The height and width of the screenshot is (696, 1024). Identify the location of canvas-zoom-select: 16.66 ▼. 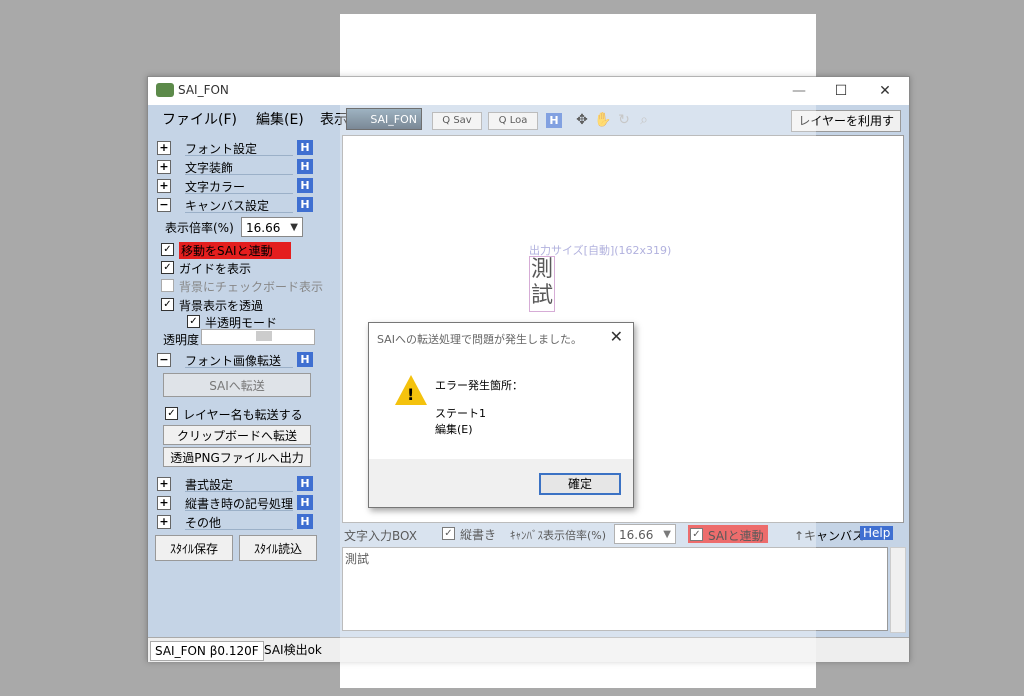
(645, 534).